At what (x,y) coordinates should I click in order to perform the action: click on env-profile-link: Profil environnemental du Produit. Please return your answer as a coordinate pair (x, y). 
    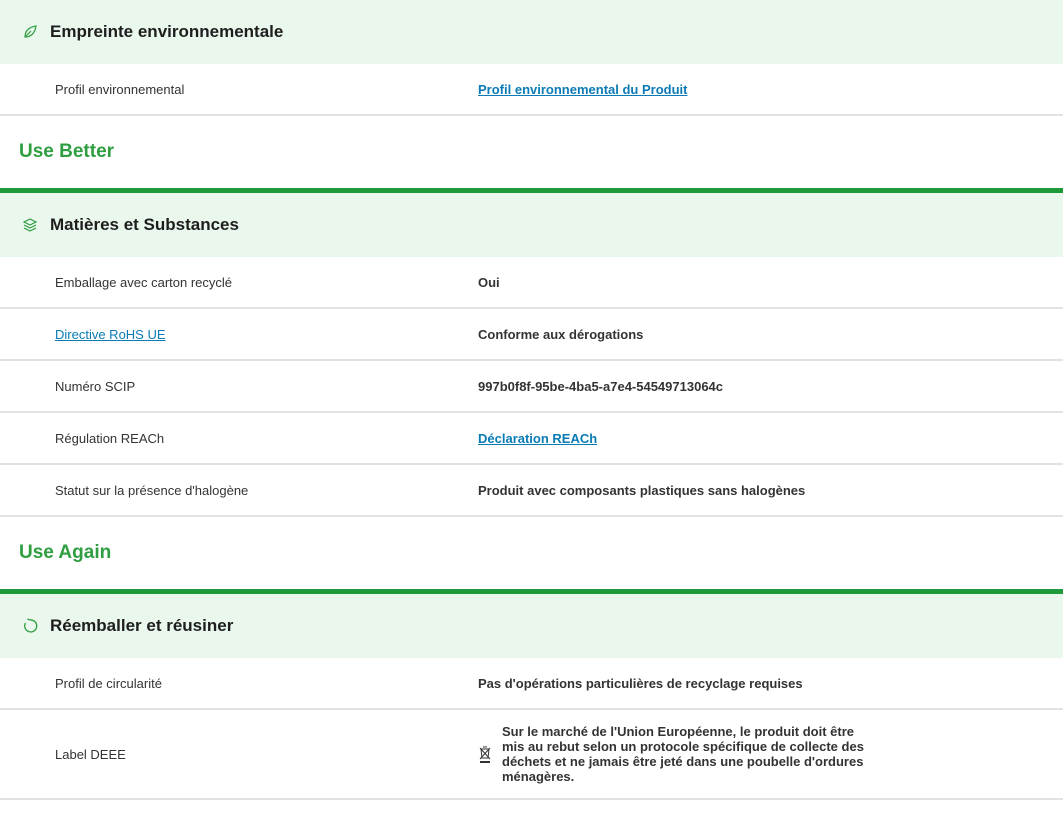
    Looking at the image, I should click on (770, 89).